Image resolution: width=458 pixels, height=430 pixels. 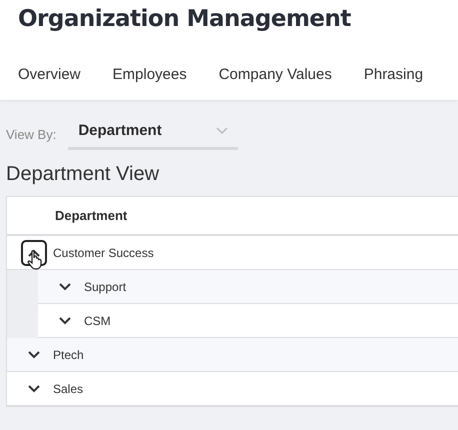 I want to click on table-row: CSM, so click(x=248, y=321).